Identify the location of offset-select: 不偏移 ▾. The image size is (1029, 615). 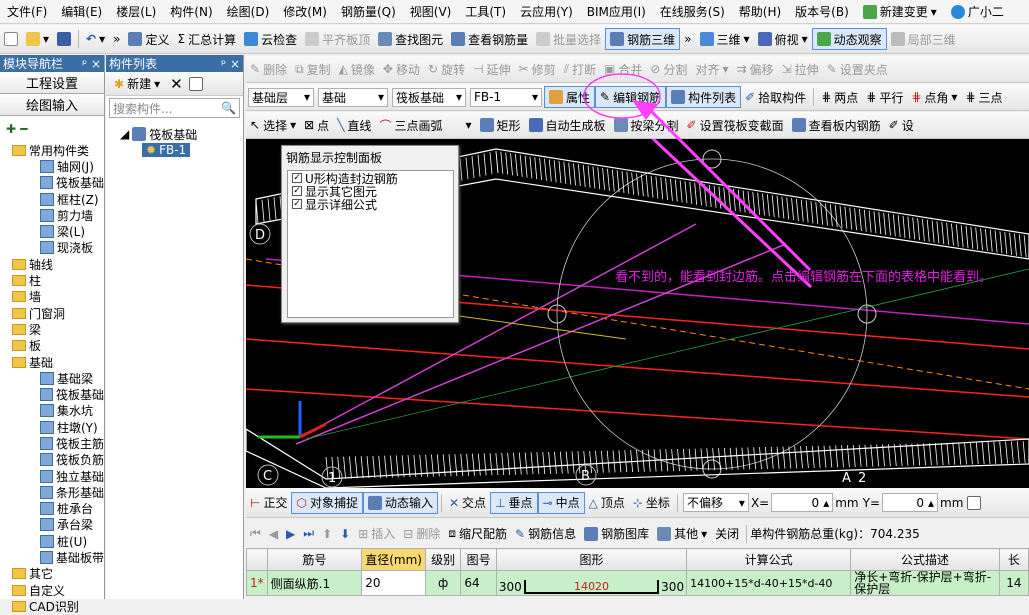
(715, 502).